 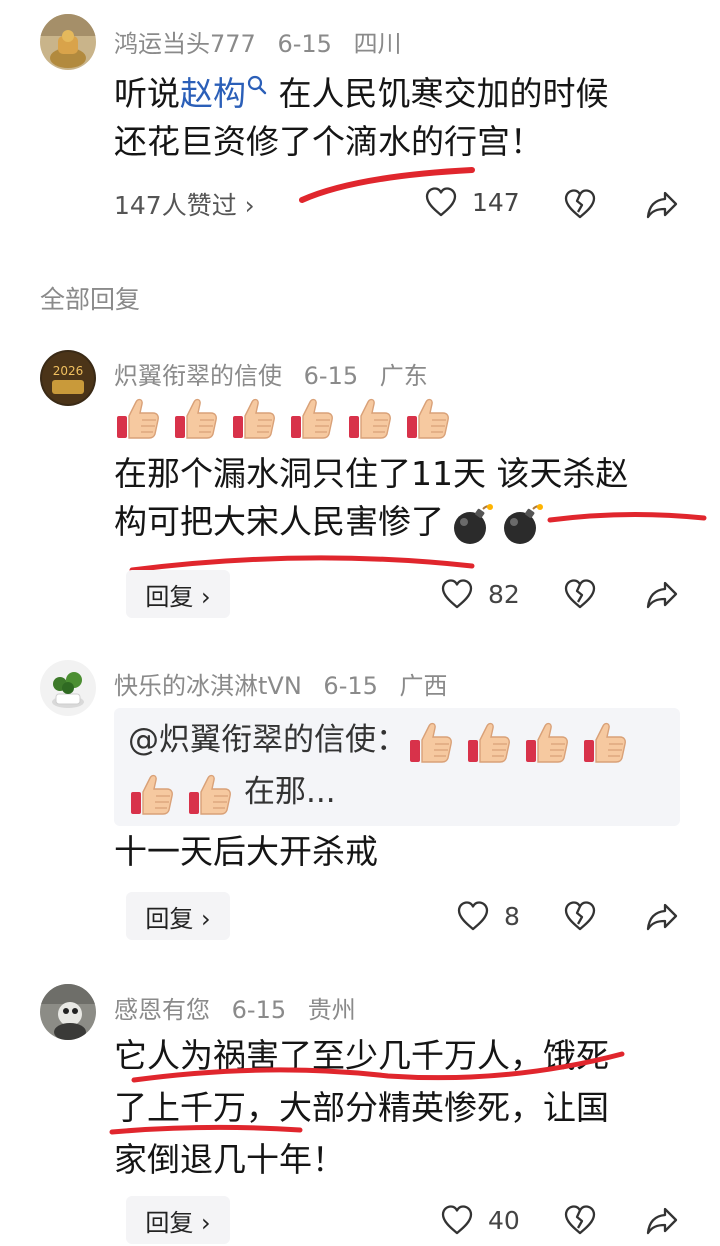 I want to click on like-count: 40, so click(x=504, y=1220).